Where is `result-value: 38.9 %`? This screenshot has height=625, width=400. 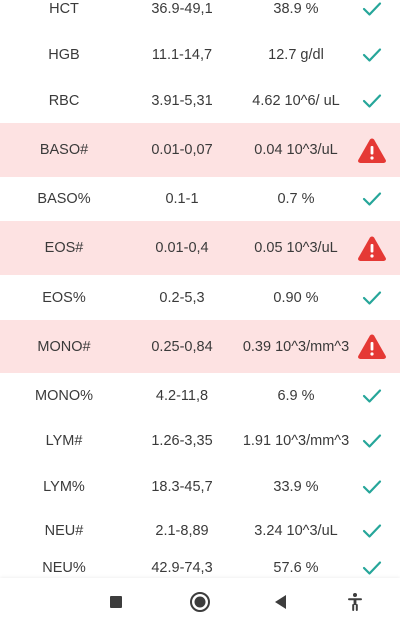 result-value: 38.9 % is located at coordinates (296, 9).